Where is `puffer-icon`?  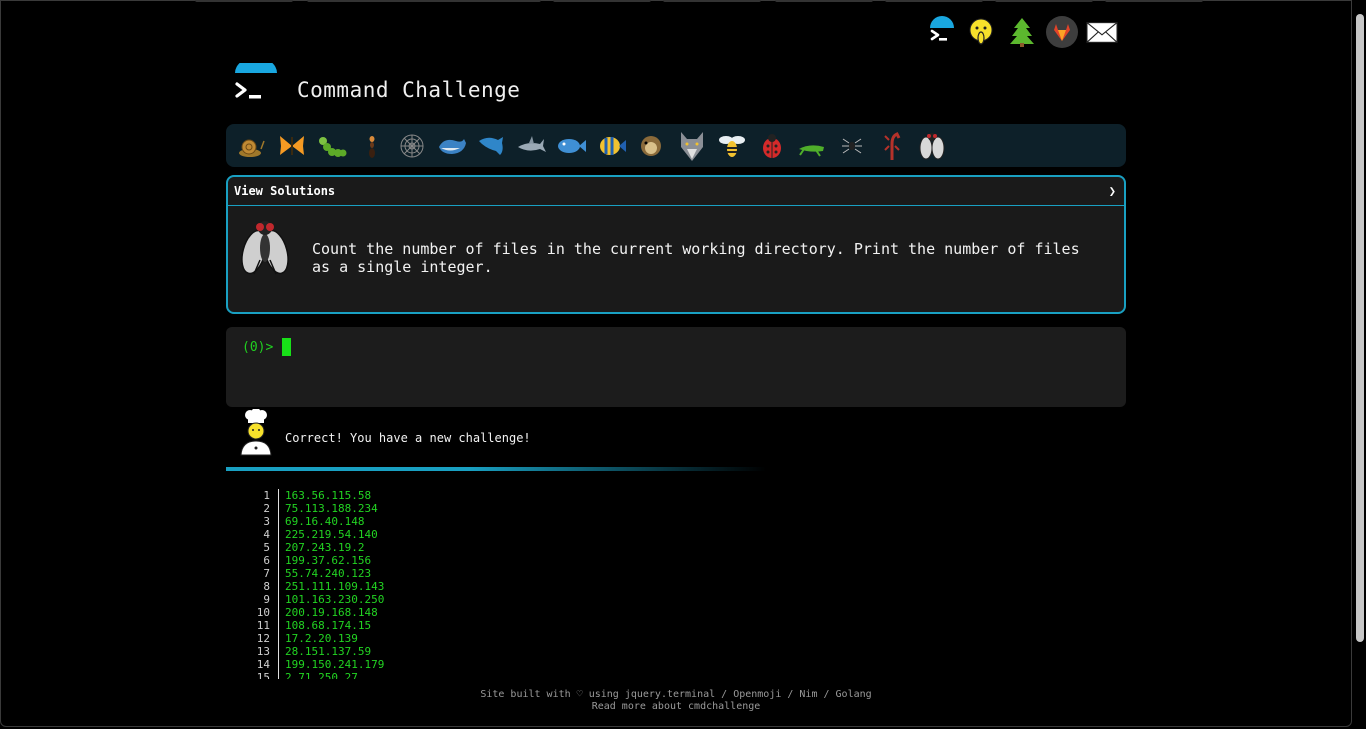
puffer-icon is located at coordinates (652, 146).